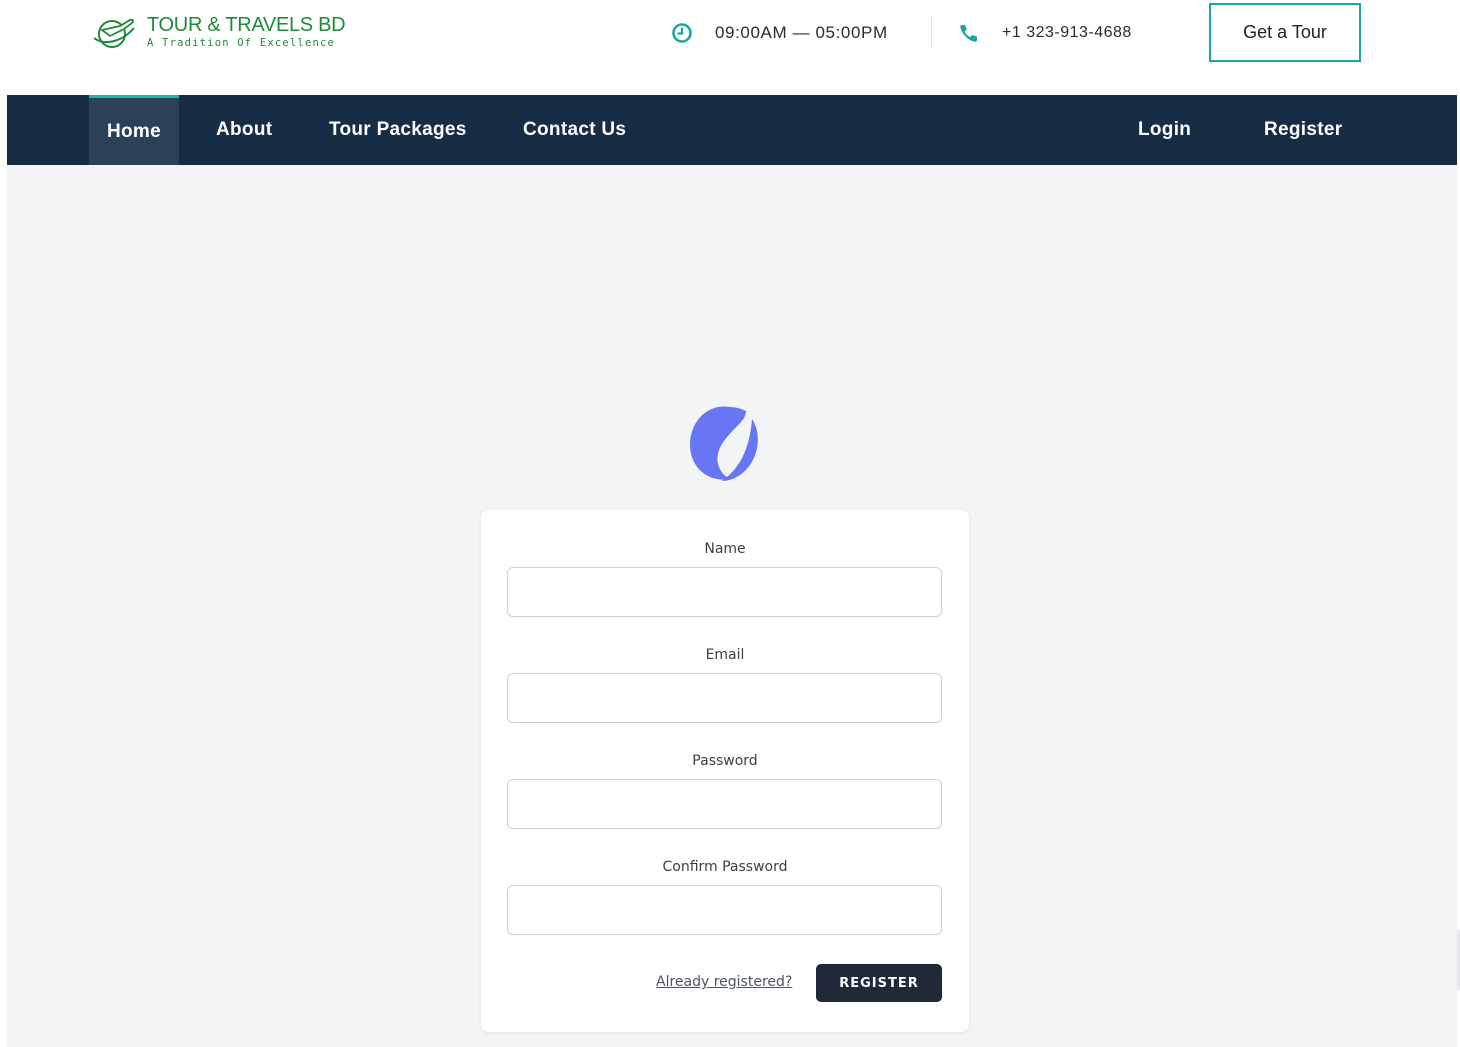  Describe the element at coordinates (724, 982) in the screenshot. I see `already-registered-link: Already registered?` at that location.